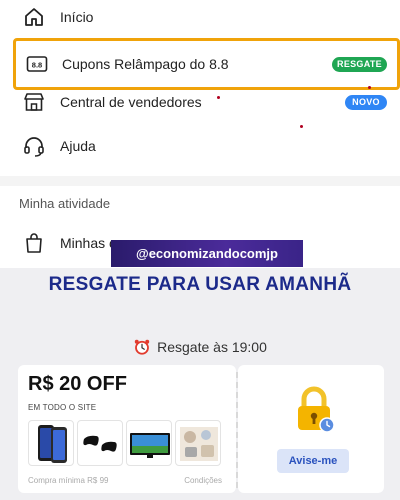 This screenshot has height=500, width=400. I want to click on redeem-time: Resgate às 19:00, so click(200, 347).